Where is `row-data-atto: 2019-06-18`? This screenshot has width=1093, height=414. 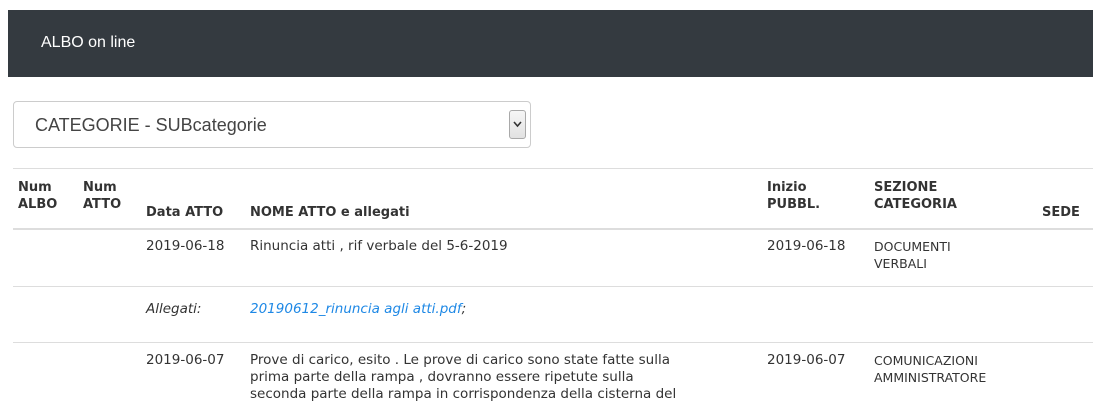
row-data-atto: 2019-06-18 is located at coordinates (185, 246).